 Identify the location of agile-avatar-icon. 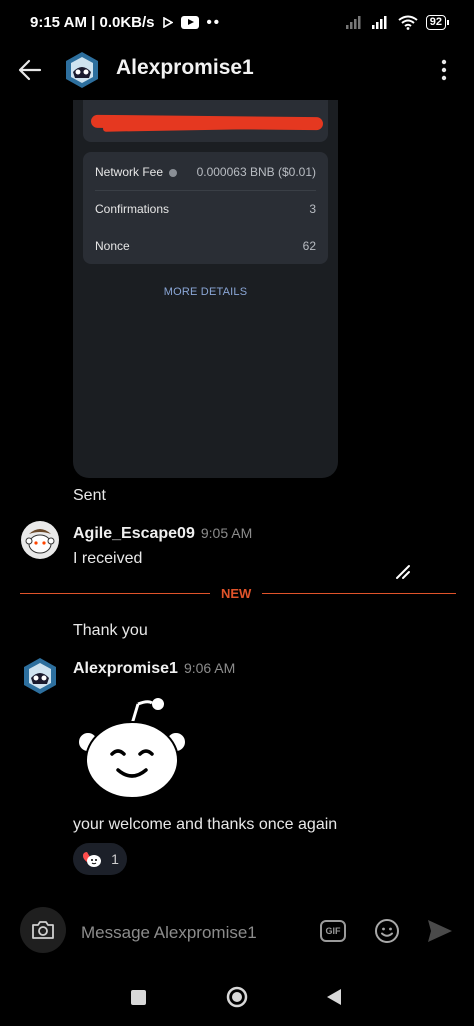
(40, 540).